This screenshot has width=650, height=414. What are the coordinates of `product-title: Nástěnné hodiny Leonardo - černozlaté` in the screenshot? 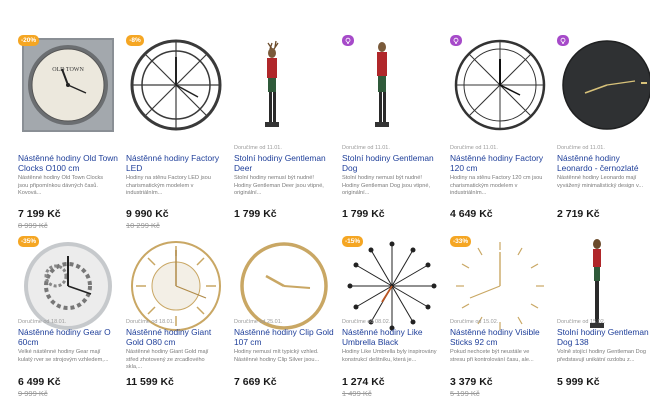 It's located at (603, 163).